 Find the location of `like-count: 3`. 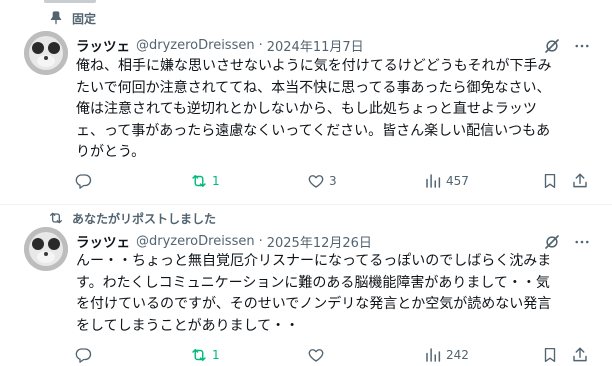

like-count: 3 is located at coordinates (333, 181).